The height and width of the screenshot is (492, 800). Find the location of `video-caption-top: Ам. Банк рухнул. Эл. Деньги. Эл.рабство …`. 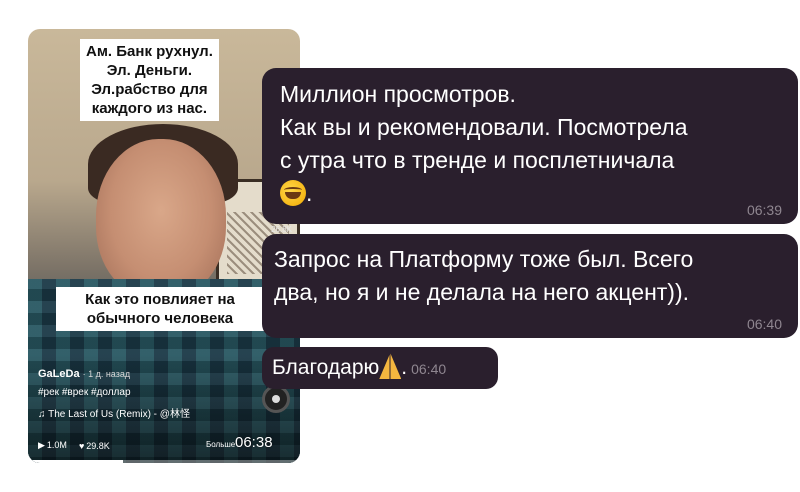

video-caption-top: Ам. Банк рухнул. Эл. Деньги. Эл.рабство … is located at coordinates (149, 80).